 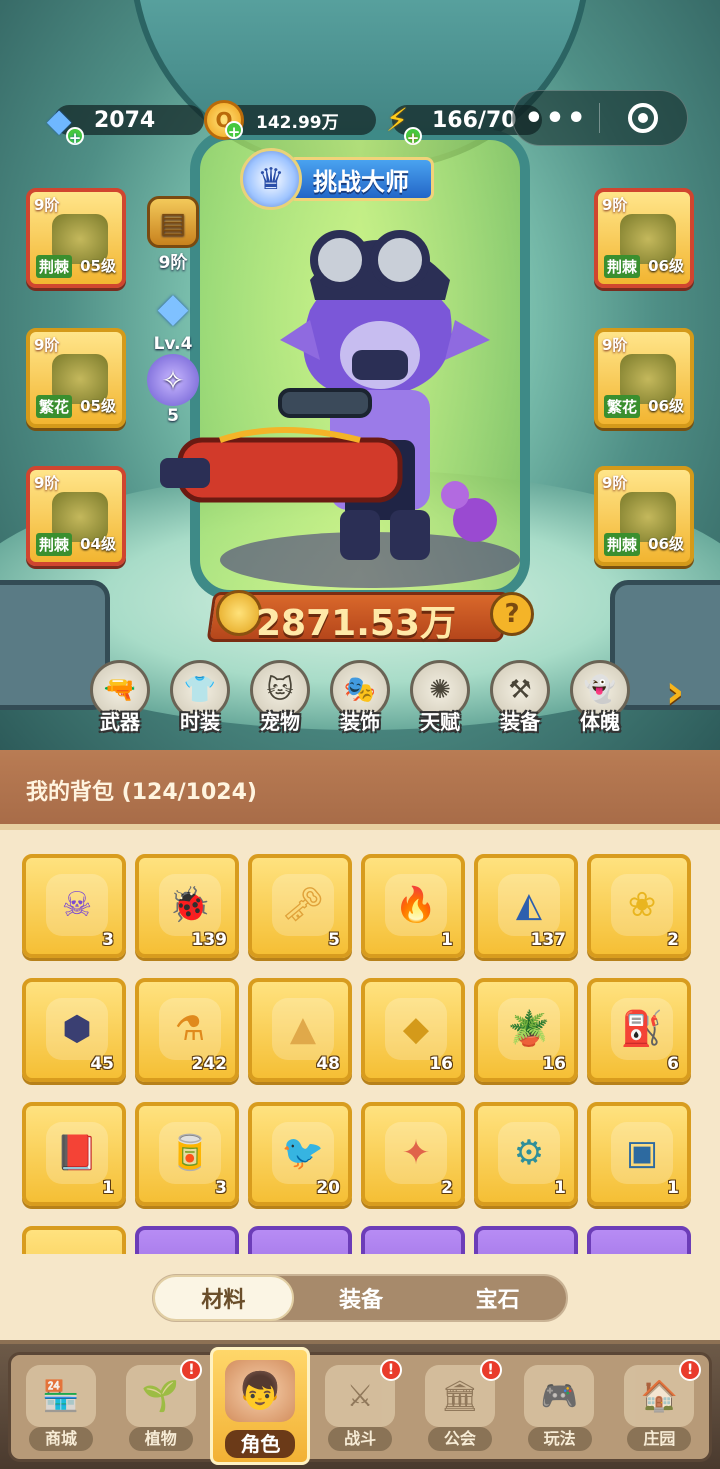 I want to click on close-program-button, so click(x=643, y=118).